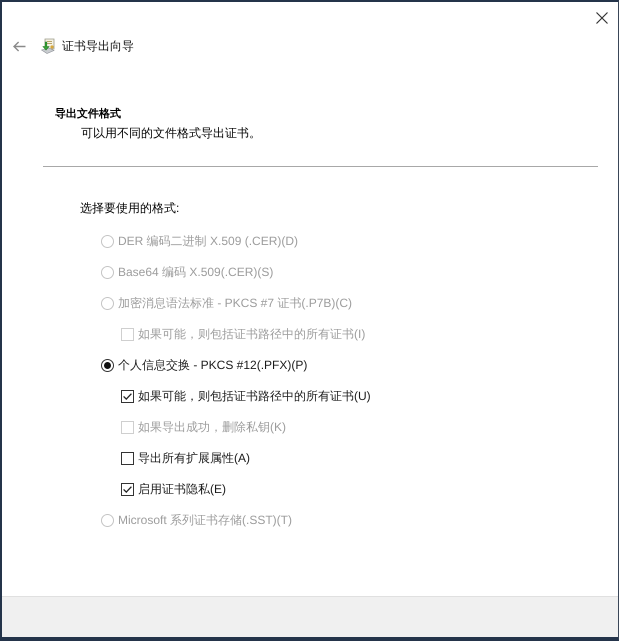  I want to click on checkbox-label: 导出所有扩展属性(A), so click(194, 458).